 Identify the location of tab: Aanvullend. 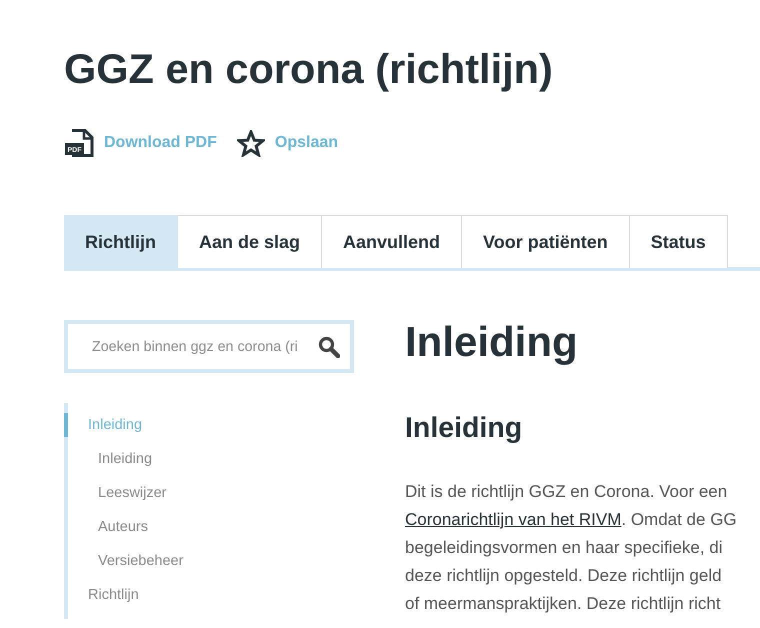
(392, 241).